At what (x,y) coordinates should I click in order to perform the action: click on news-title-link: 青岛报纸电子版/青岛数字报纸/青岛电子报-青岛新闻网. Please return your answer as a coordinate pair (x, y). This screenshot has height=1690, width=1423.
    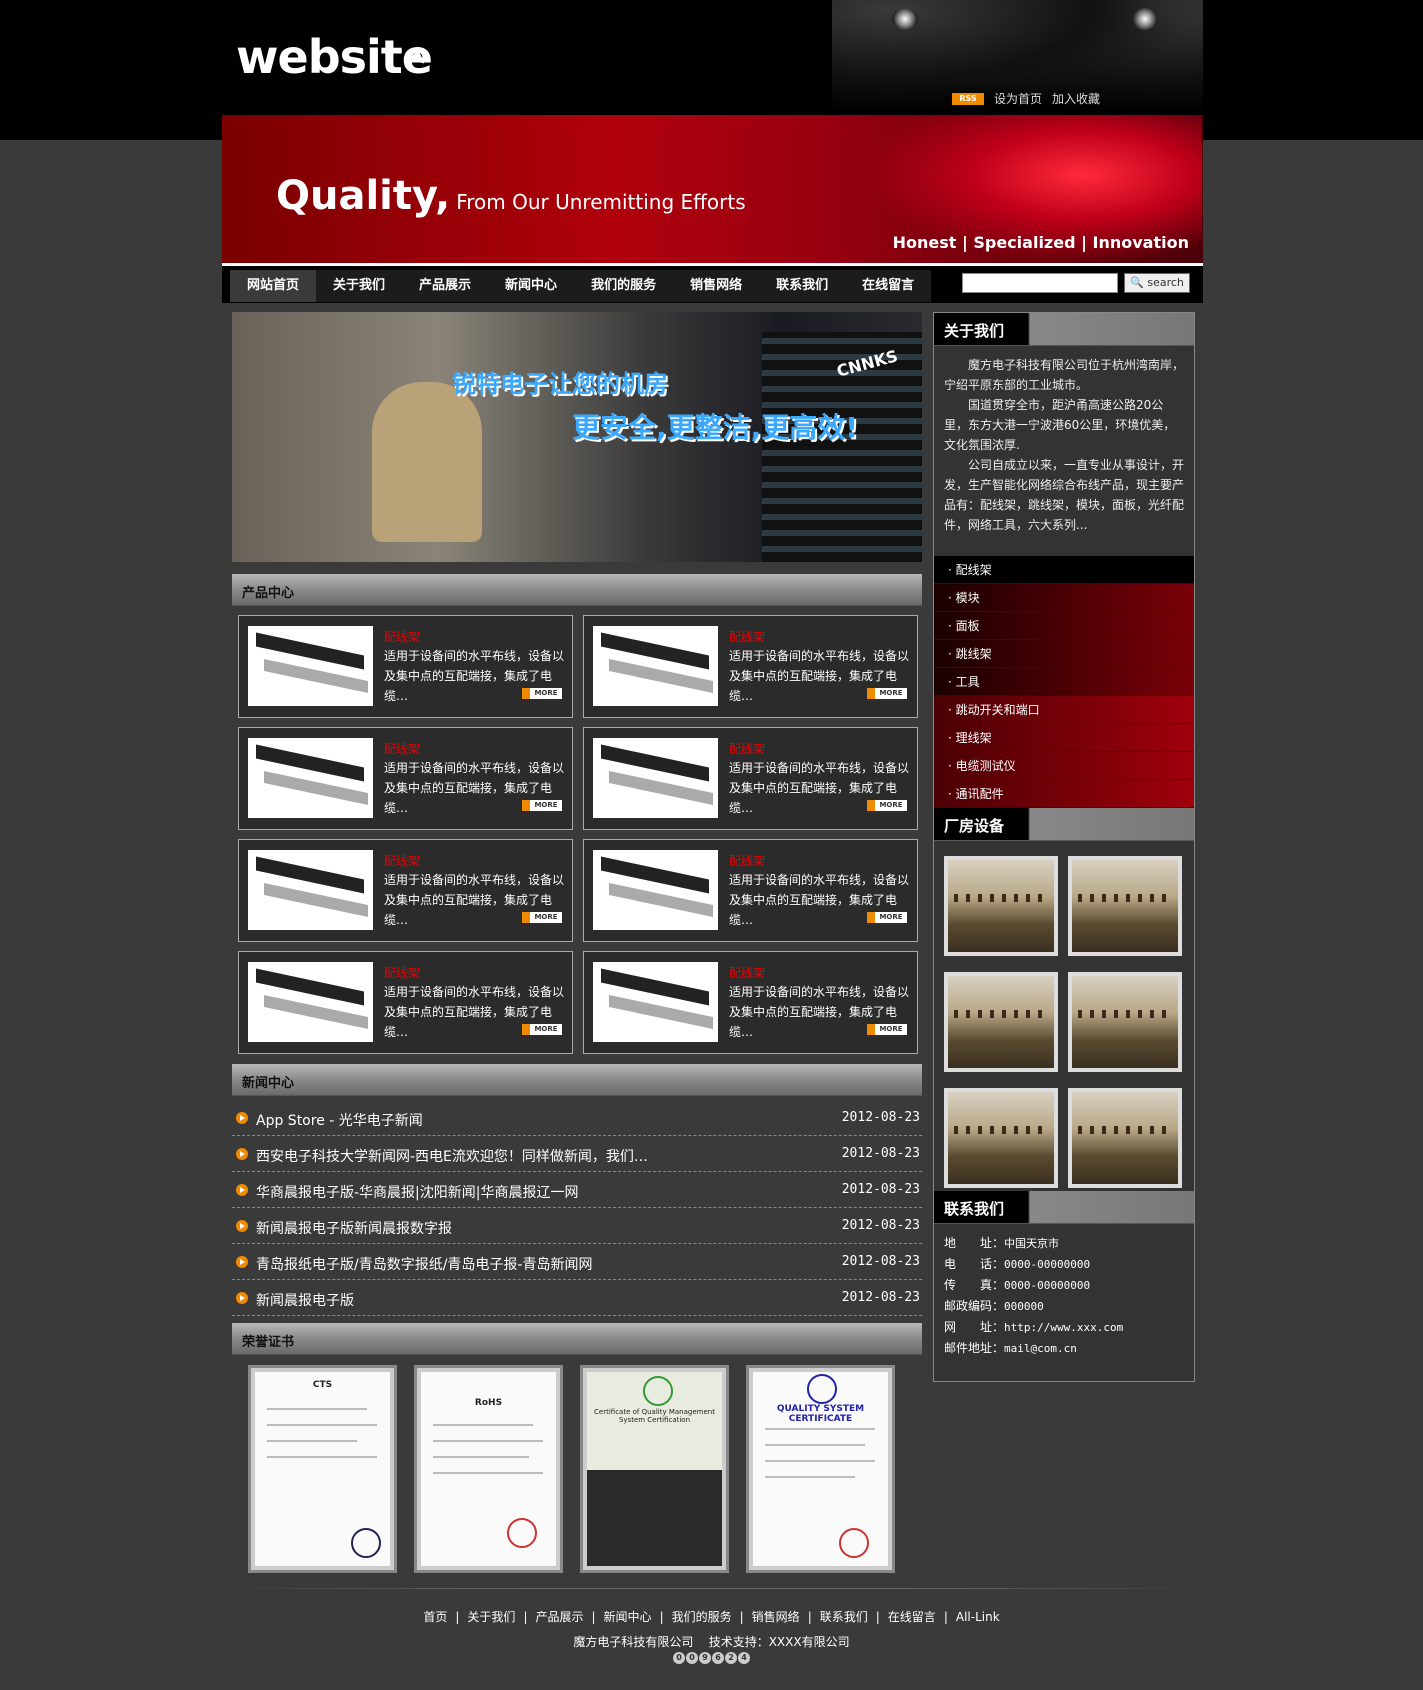
    Looking at the image, I should click on (424, 1264).